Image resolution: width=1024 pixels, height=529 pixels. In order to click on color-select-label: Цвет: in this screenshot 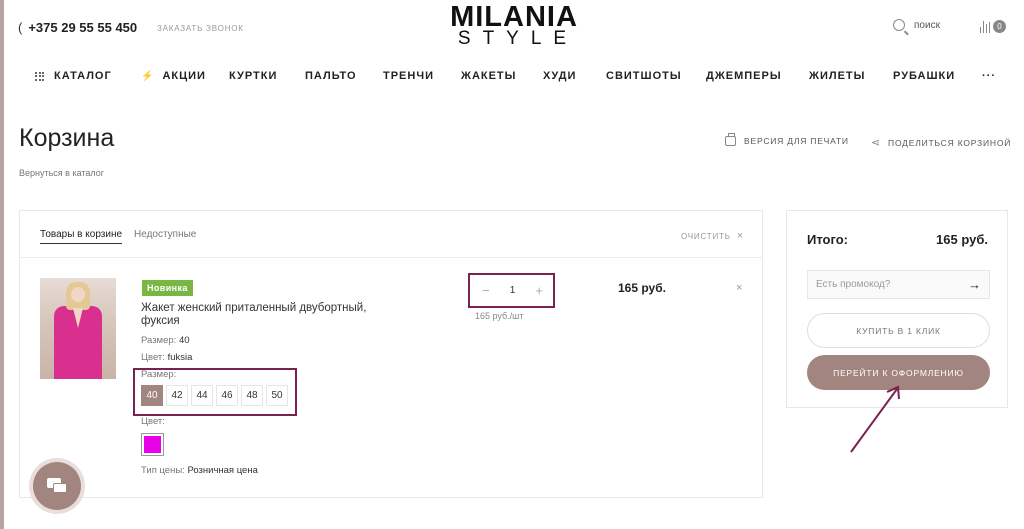, I will do `click(153, 421)`.